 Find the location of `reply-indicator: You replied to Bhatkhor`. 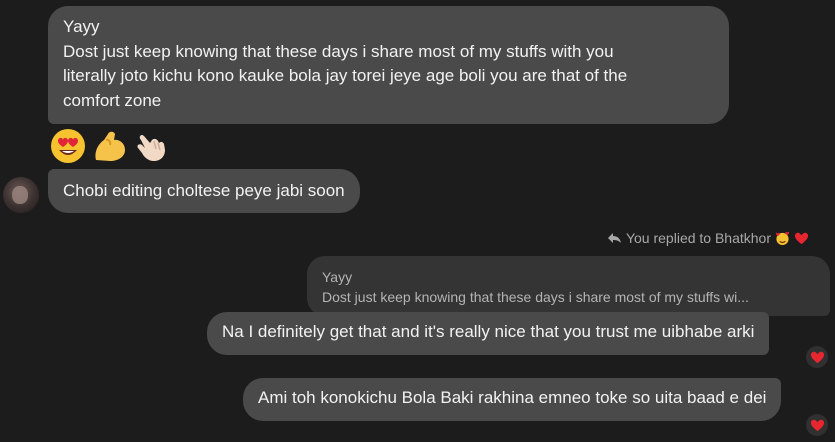

reply-indicator: You replied to Bhatkhor is located at coordinates (708, 238).